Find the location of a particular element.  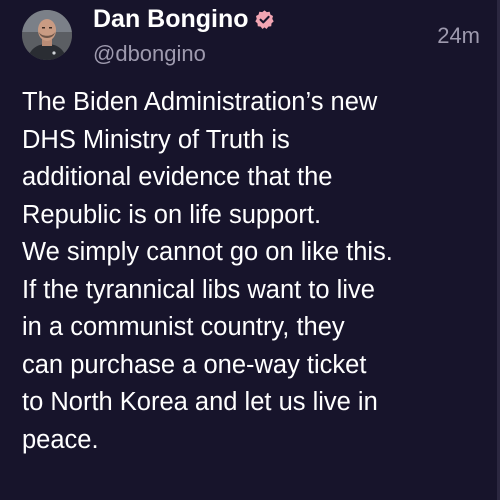

post-body-line: peace. is located at coordinates (60, 439).